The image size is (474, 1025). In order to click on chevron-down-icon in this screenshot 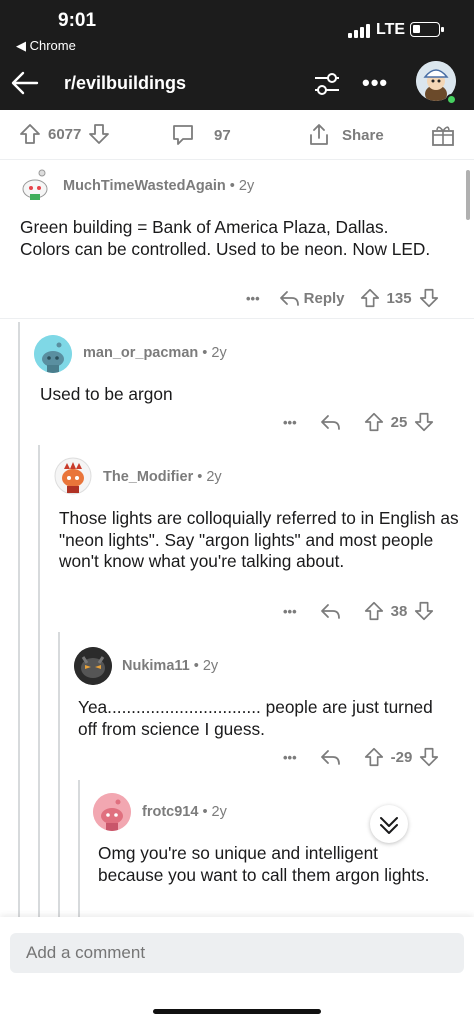, I will do `click(389, 825)`.